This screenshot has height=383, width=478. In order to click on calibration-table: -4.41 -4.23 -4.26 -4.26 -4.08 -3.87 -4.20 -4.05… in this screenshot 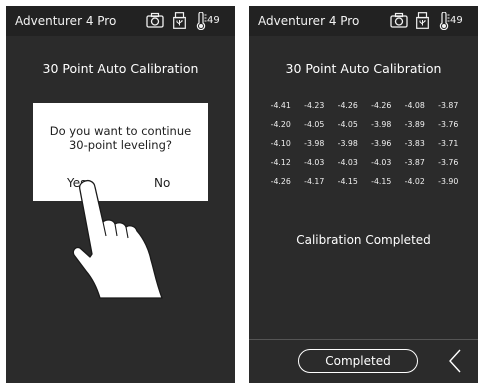, I will do `click(364, 143)`.